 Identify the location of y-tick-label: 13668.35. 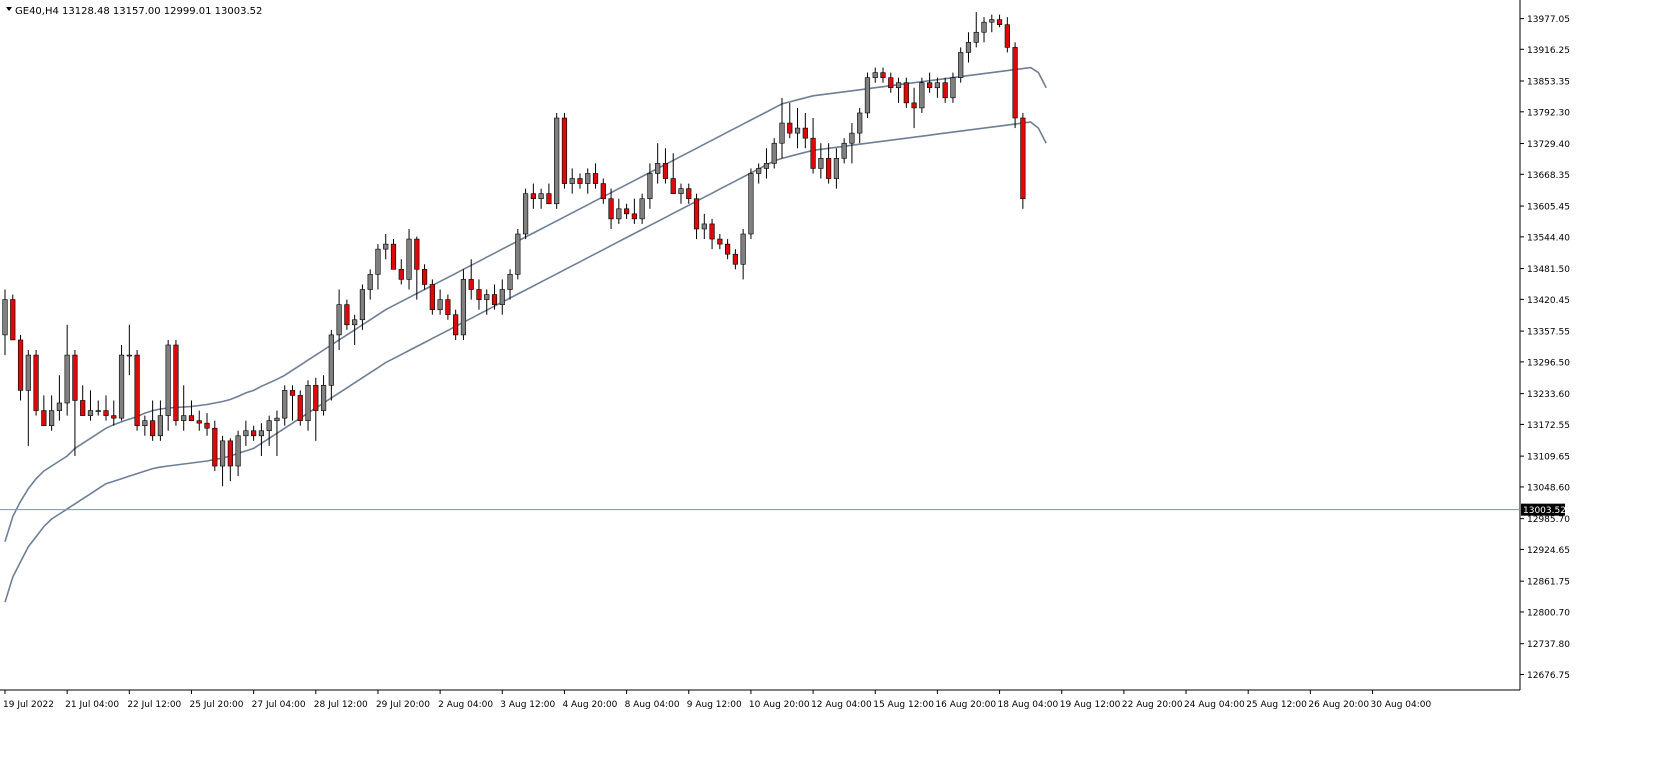
(1548, 176).